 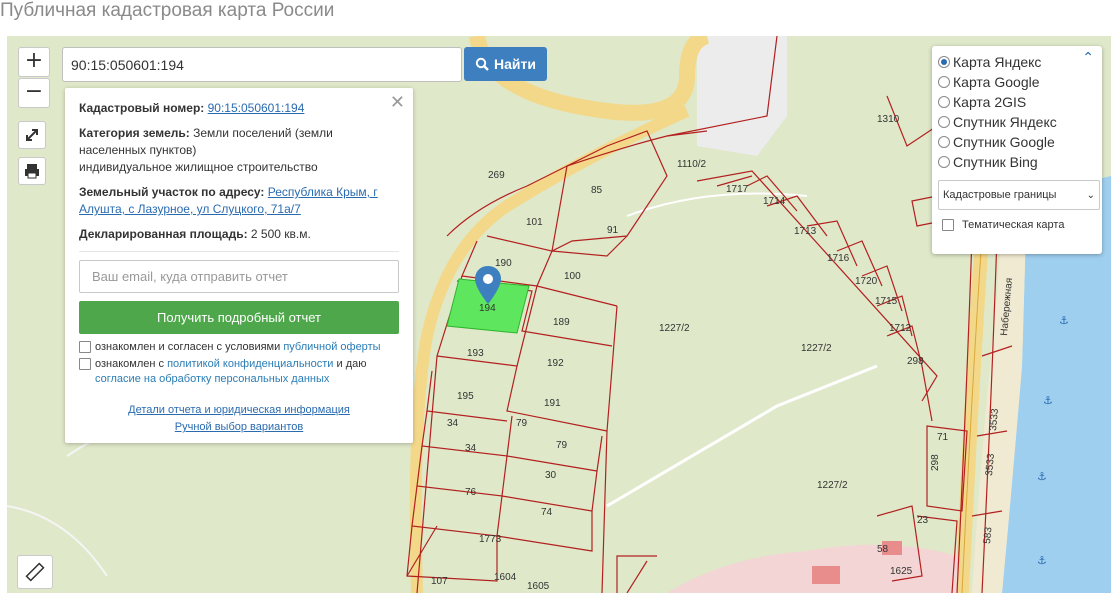 What do you see at coordinates (85, 347) in the screenshot?
I see `offer-consent-checkbox` at bounding box center [85, 347].